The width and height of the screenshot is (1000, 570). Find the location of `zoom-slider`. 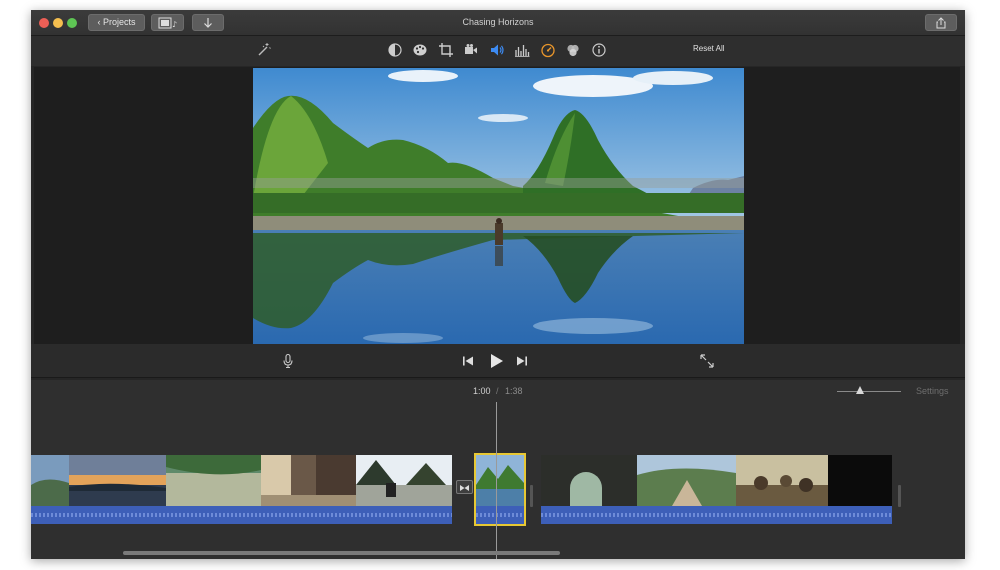

zoom-slider is located at coordinates (869, 391).